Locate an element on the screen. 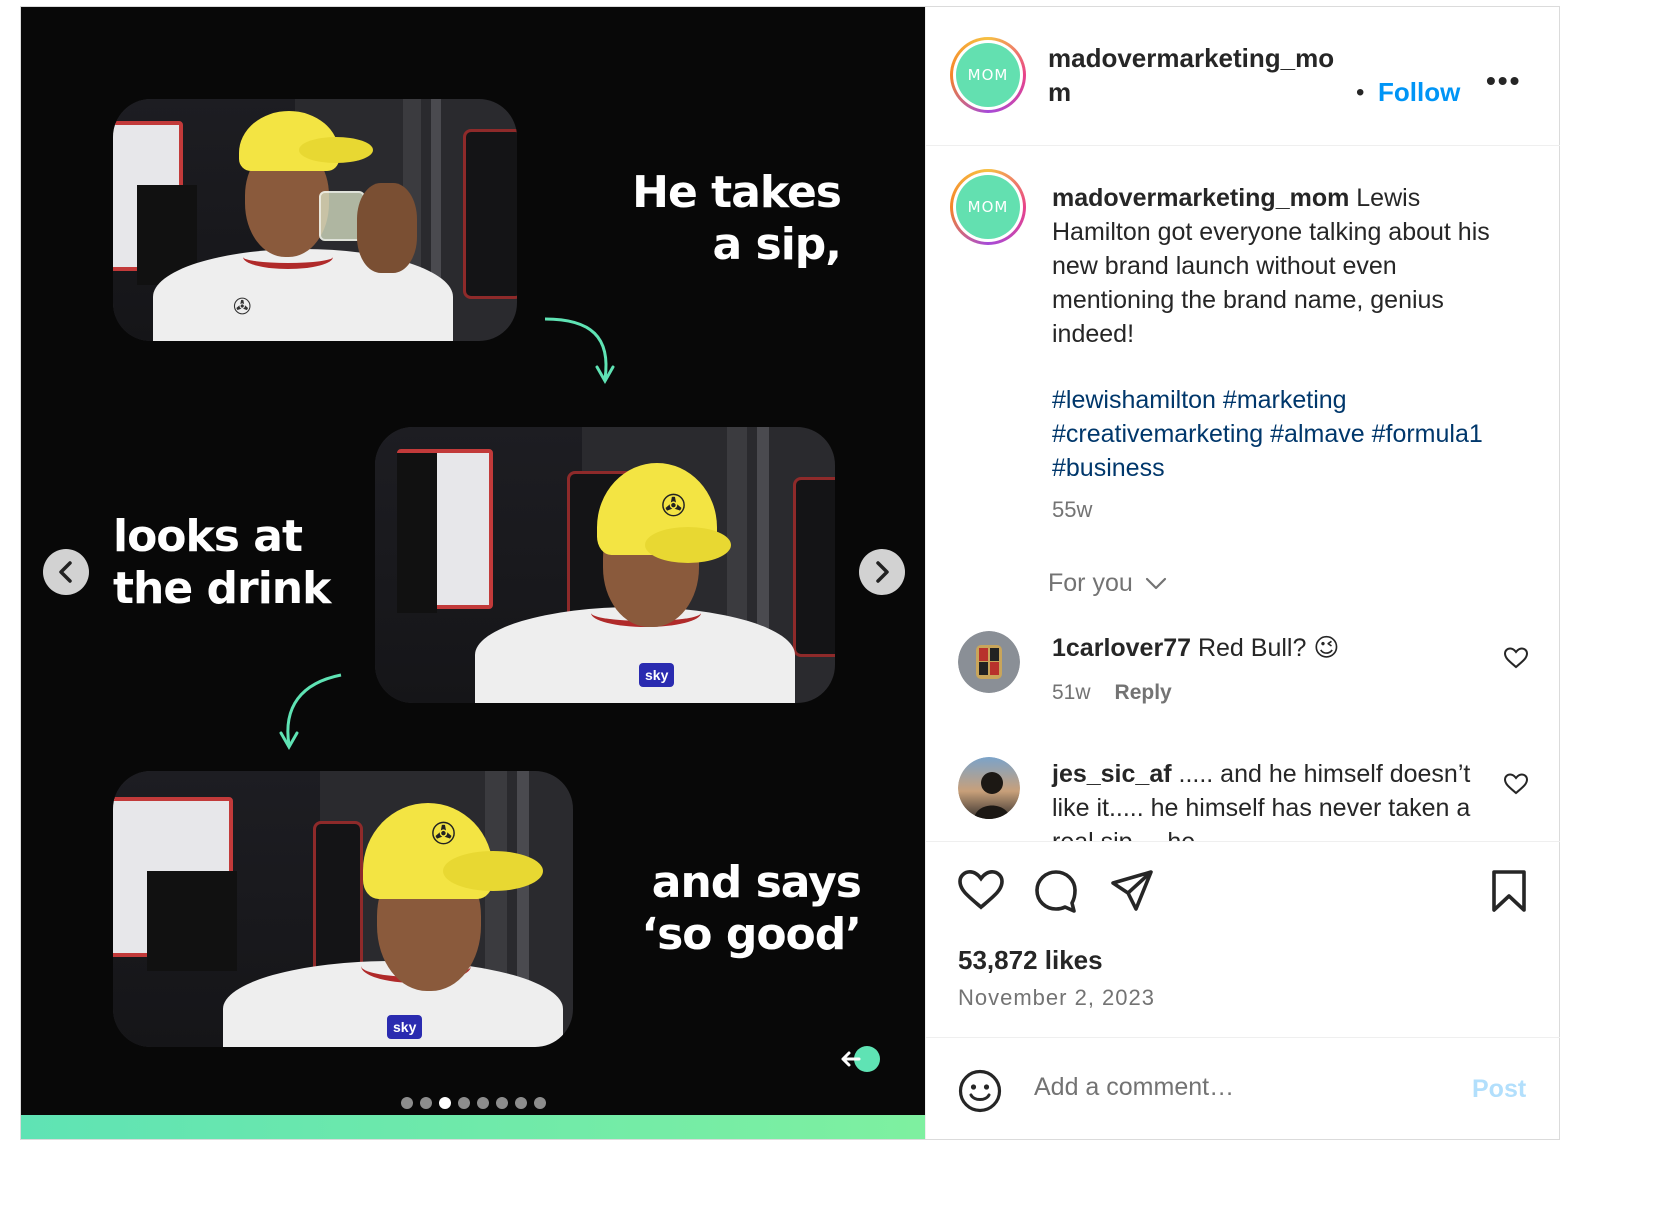 This screenshot has height=1210, width=1660. comments-filter: For you is located at coordinates (1107, 583).